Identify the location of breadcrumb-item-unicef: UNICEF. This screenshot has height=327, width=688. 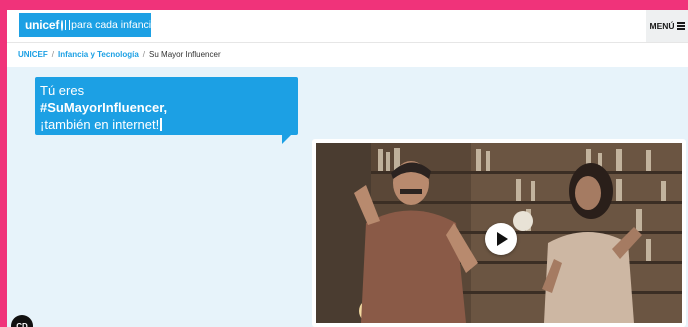
(33, 54).